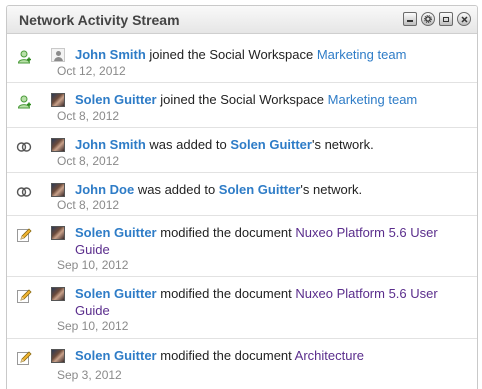 This screenshot has height=389, width=482. I want to click on minimize-icon, so click(410, 19).